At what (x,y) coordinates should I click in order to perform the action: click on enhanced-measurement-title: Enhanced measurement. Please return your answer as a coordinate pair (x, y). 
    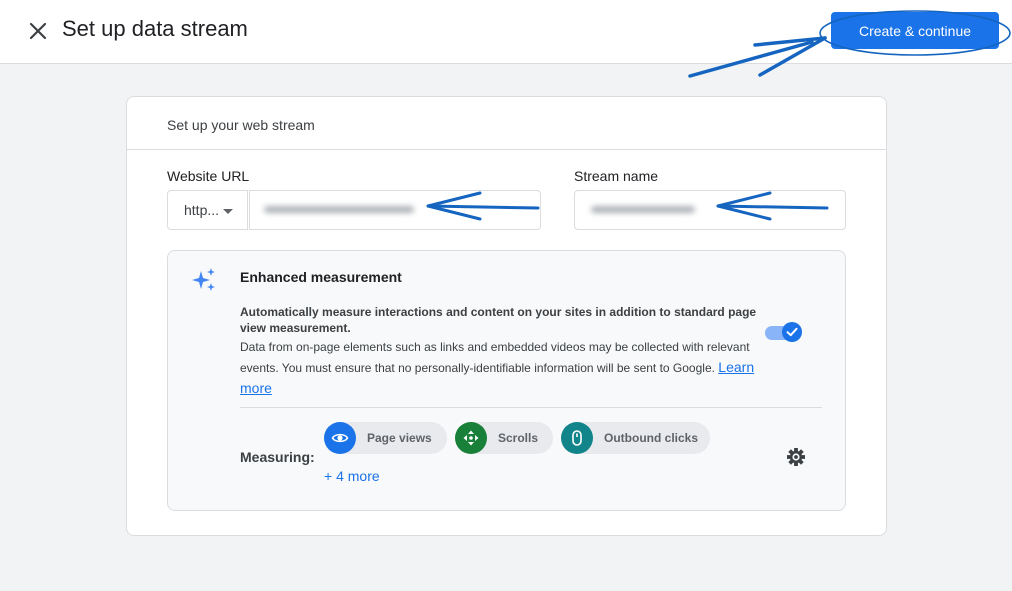
    Looking at the image, I should click on (321, 277).